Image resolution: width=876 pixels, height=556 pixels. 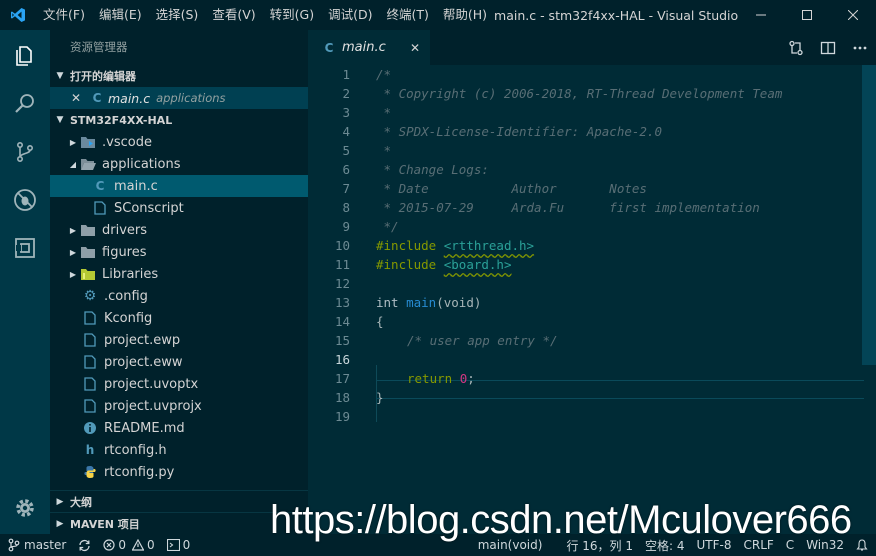 What do you see at coordinates (120, 15) in the screenshot?
I see `menu-edit: 编辑(E)` at bounding box center [120, 15].